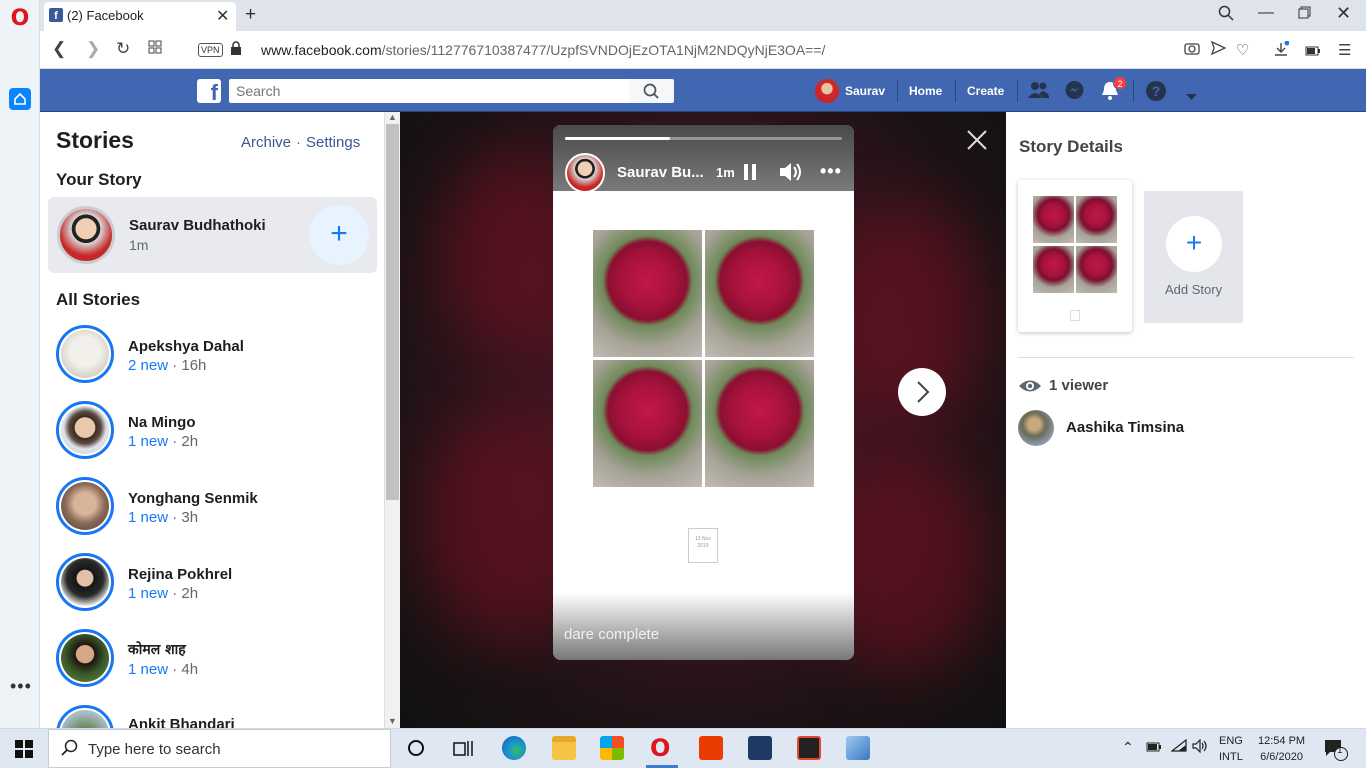 This screenshot has width=1366, height=768. Describe the element at coordinates (20, 99) in the screenshot. I see `home-icon` at that location.